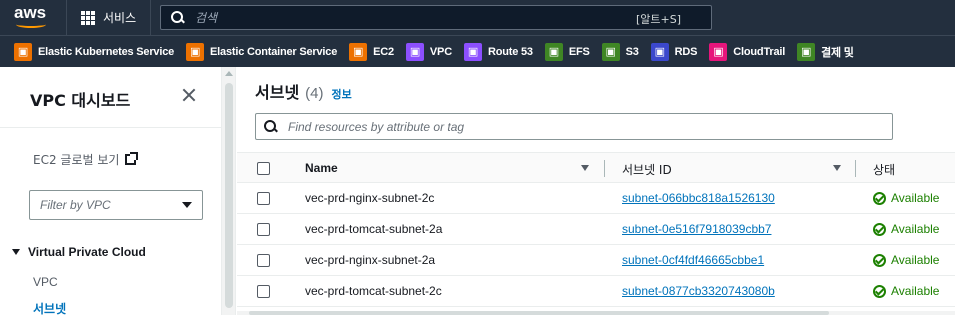 This screenshot has height=315, width=955. I want to click on sidebar-scrollbar, so click(229, 191).